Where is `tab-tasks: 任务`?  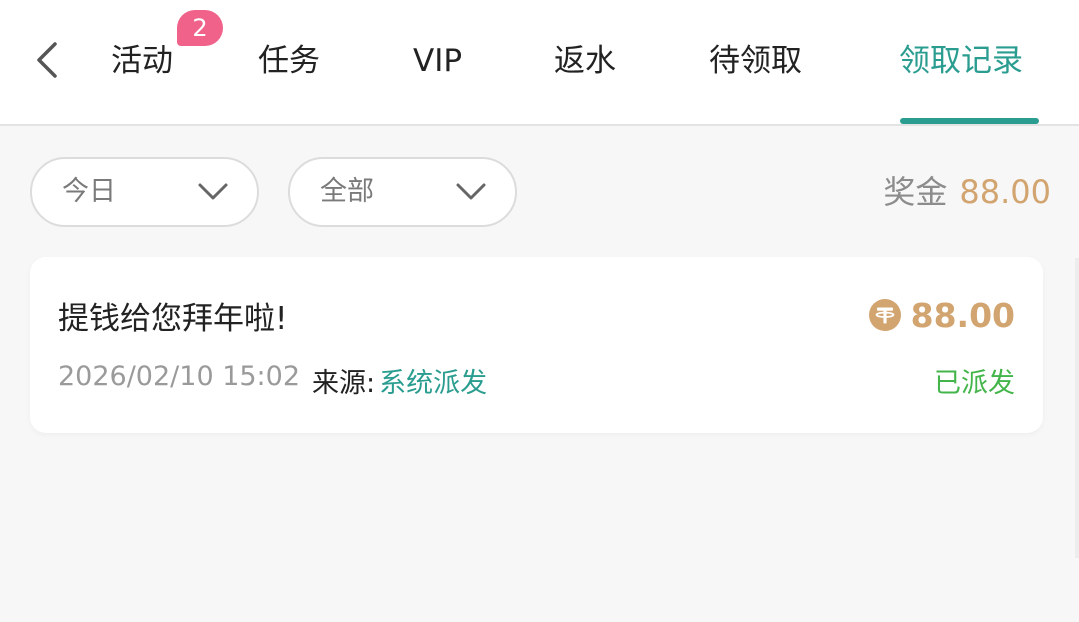 tab-tasks: 任务 is located at coordinates (289, 61).